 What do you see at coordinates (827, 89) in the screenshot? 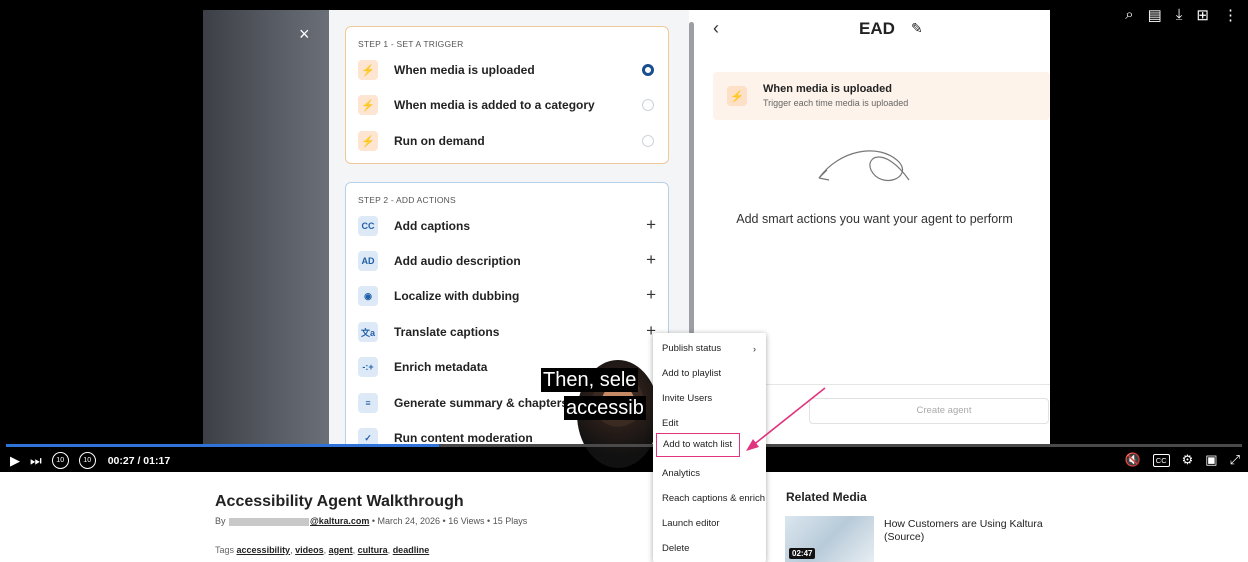
I see `trigger-card-title: When media is uploaded` at bounding box center [827, 89].